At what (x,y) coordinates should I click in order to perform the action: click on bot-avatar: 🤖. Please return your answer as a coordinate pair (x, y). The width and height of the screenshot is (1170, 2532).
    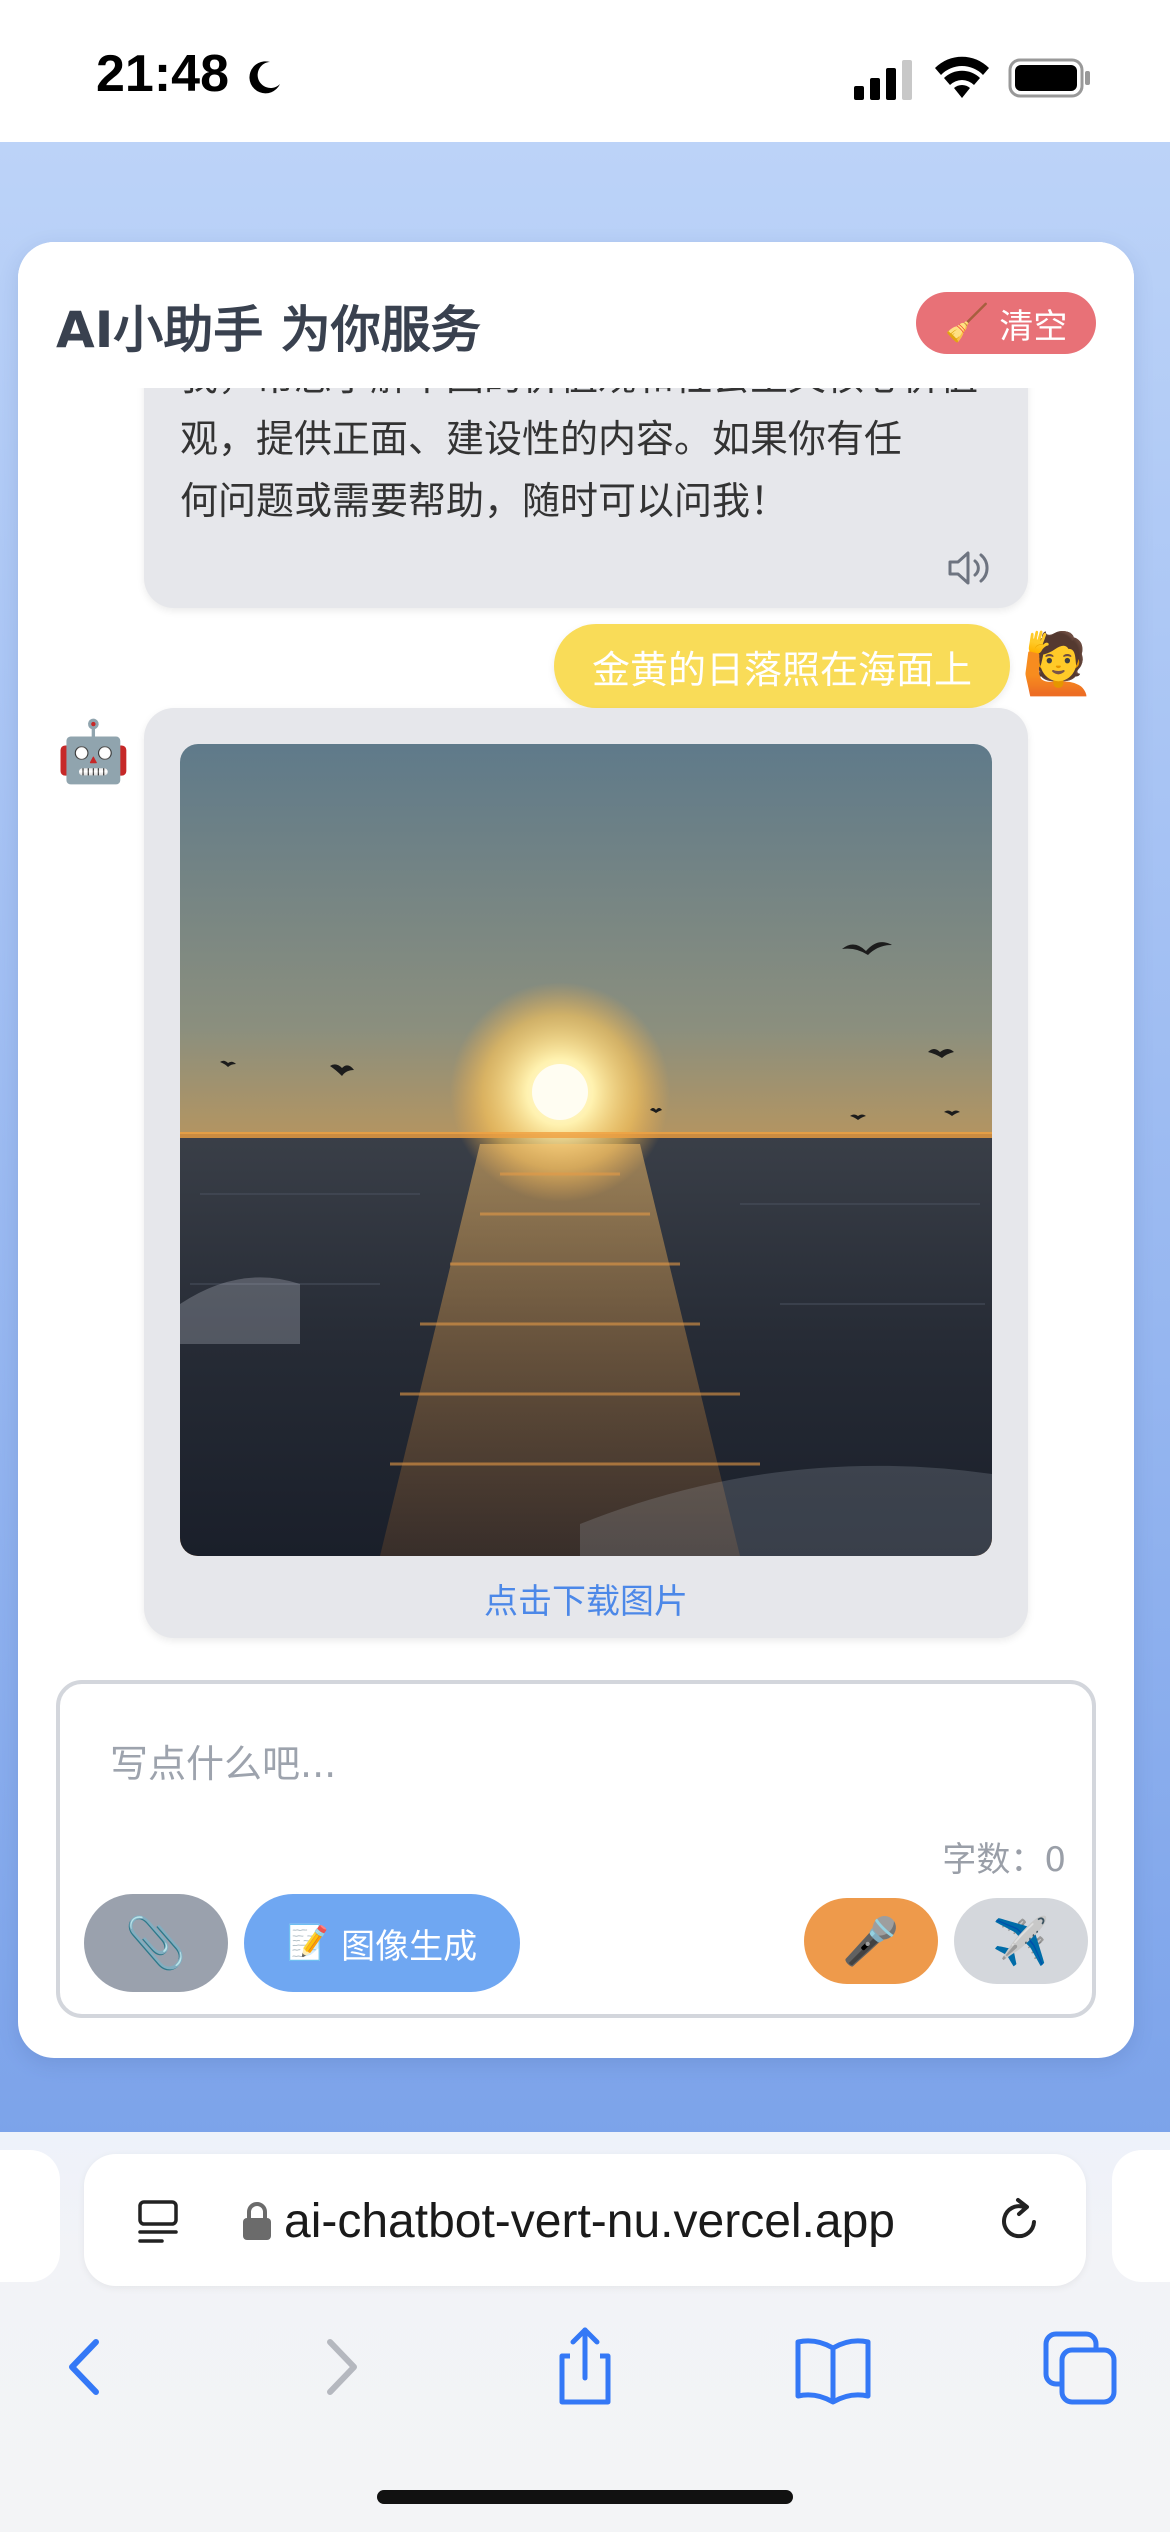
    Looking at the image, I should click on (93, 752).